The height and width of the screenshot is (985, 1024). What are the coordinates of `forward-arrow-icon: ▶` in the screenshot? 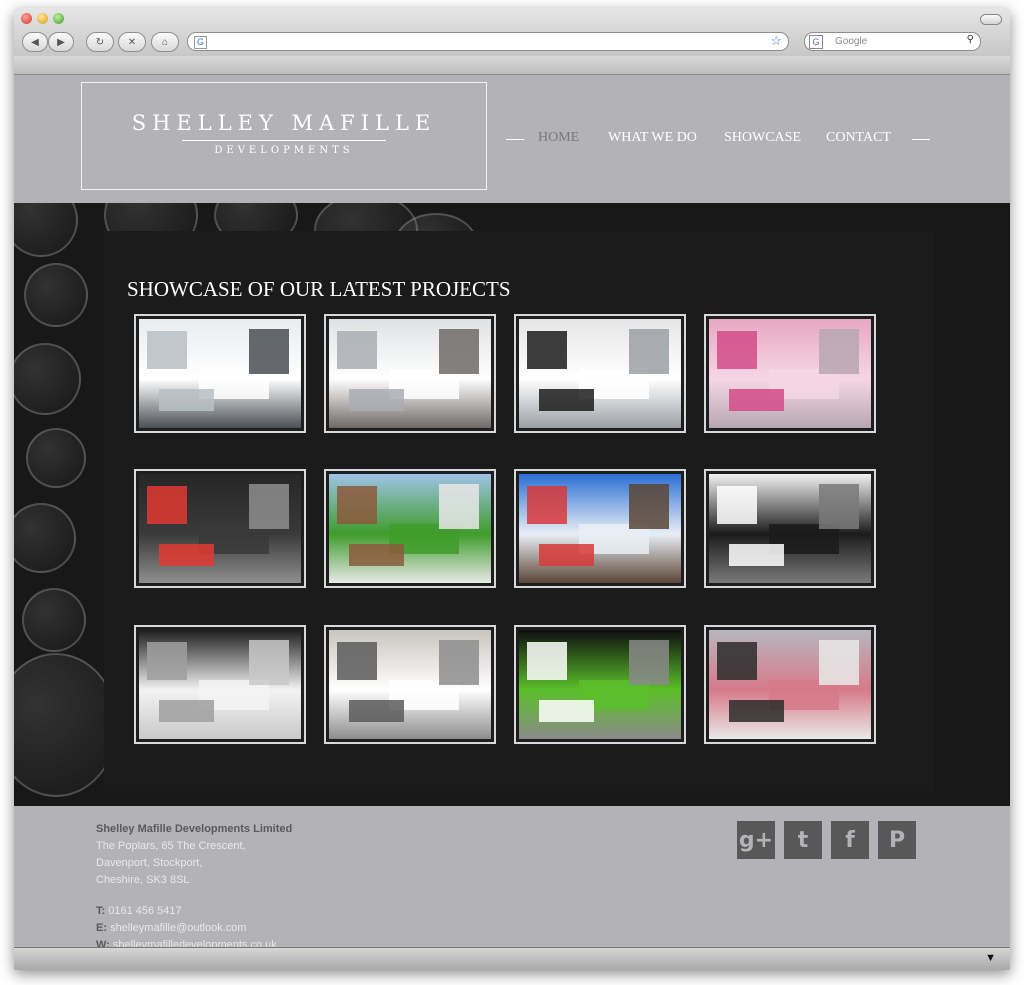 It's located at (61, 42).